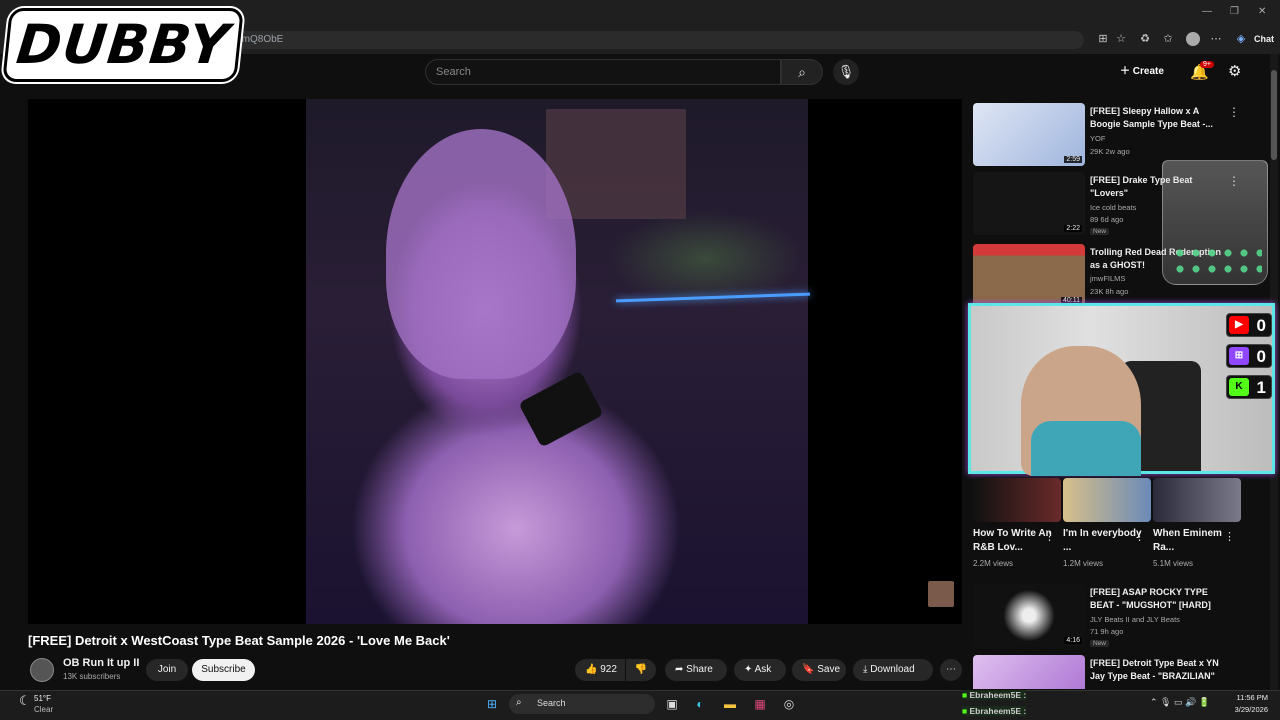  I want to click on kick-viewer-counter: K 1, so click(1249, 387).